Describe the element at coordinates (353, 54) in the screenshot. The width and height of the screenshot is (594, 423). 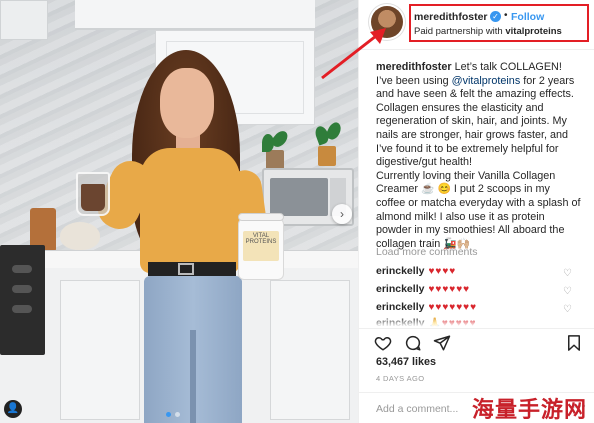
I see `annotation-arrow` at that location.